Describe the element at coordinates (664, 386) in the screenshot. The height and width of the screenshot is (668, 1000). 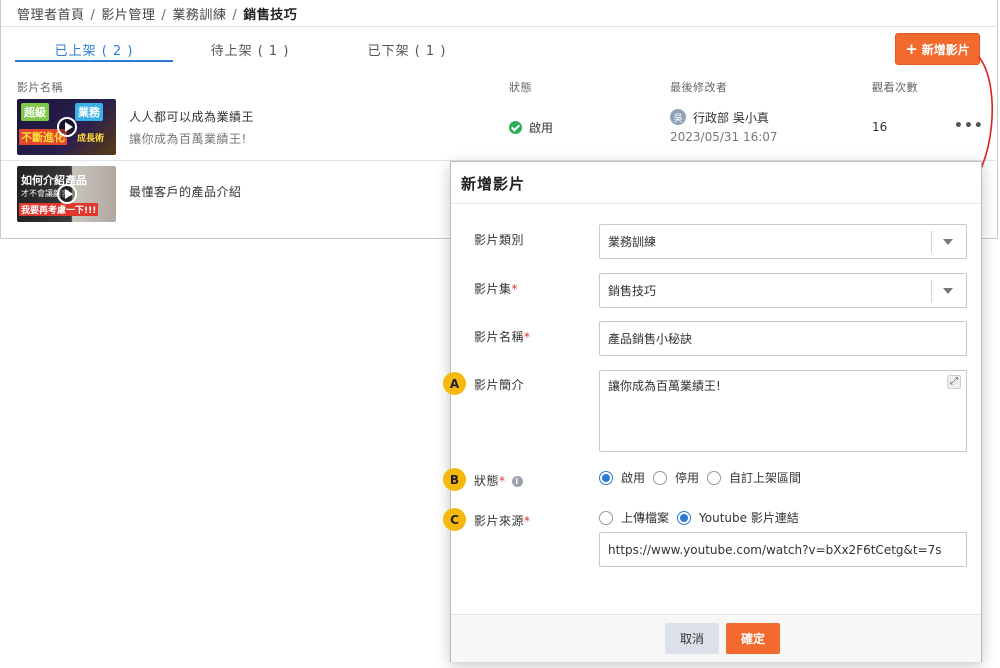
I see `video-intro-value: 讓你成為百萬業績王!` at that location.